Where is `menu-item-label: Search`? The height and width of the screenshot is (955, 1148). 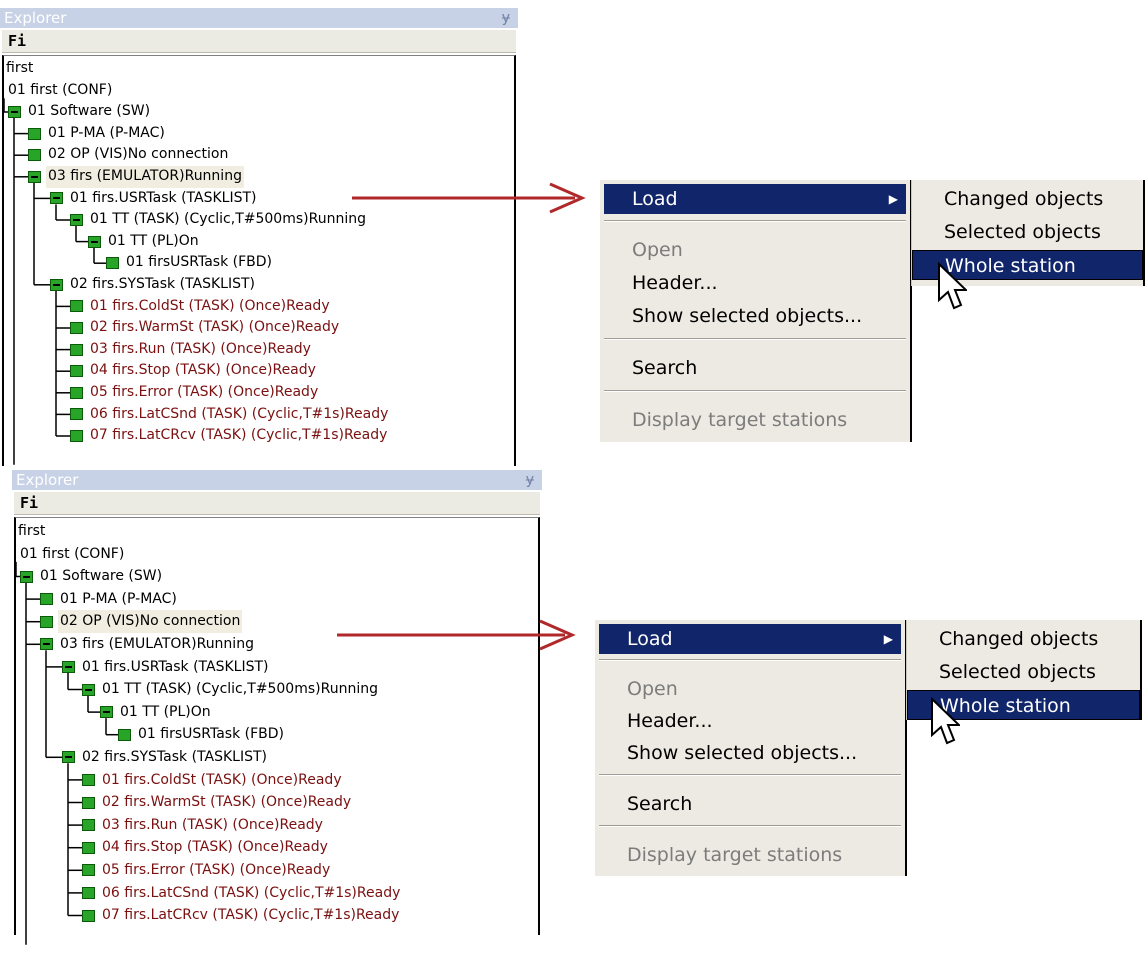 menu-item-label: Search is located at coordinates (665, 368).